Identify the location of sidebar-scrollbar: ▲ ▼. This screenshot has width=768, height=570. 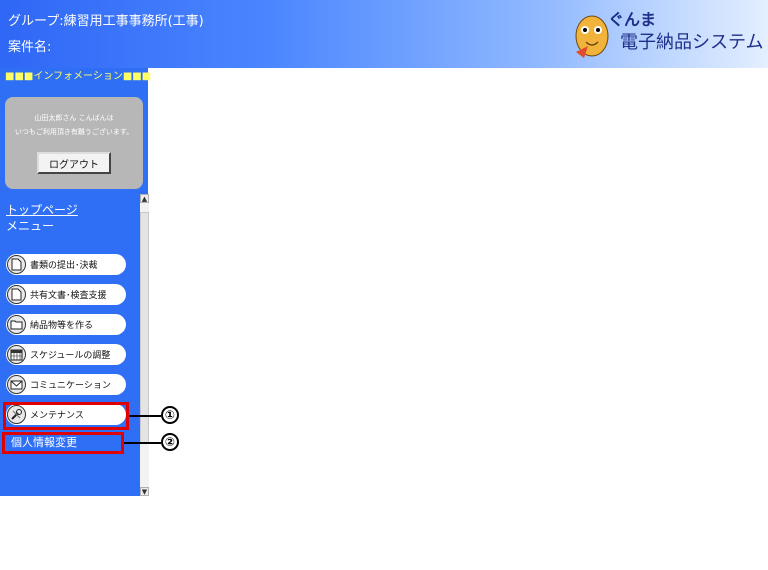
(144, 345).